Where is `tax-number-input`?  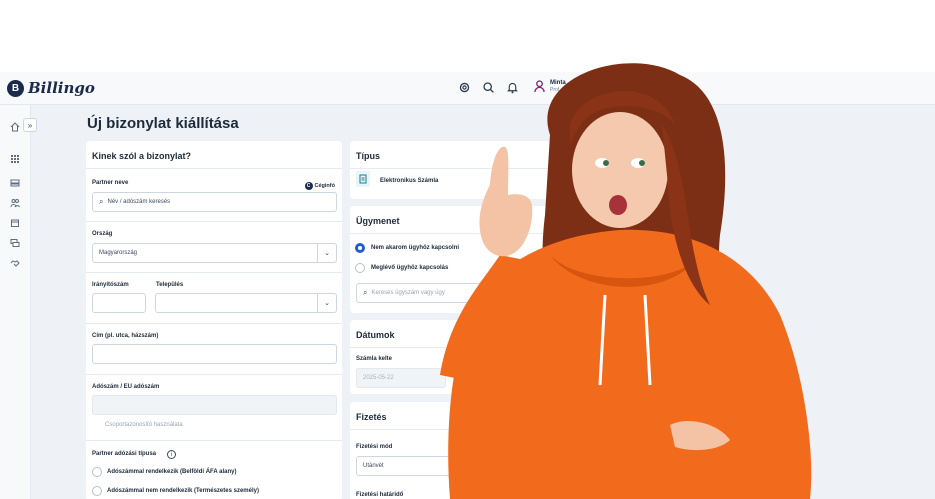
tax-number-input is located at coordinates (214, 405).